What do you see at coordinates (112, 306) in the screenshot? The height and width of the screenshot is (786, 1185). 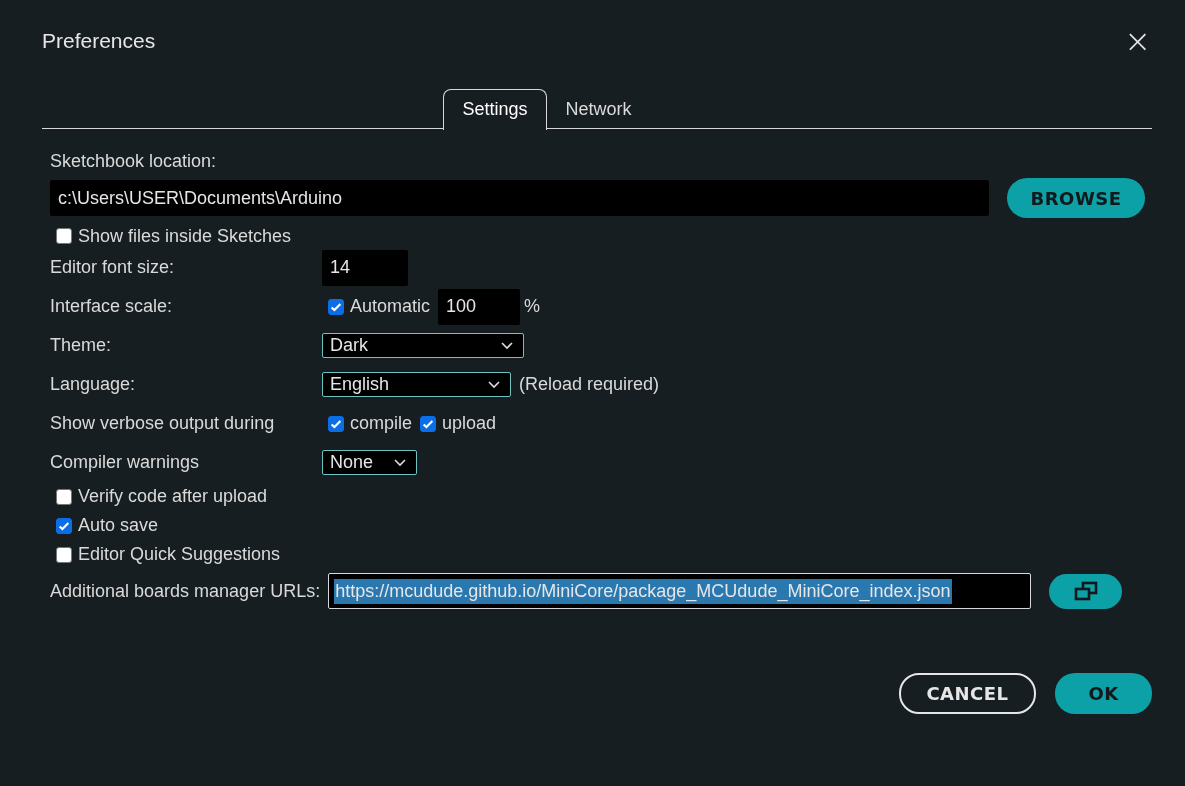 I see `field-label: Interface scale:` at bounding box center [112, 306].